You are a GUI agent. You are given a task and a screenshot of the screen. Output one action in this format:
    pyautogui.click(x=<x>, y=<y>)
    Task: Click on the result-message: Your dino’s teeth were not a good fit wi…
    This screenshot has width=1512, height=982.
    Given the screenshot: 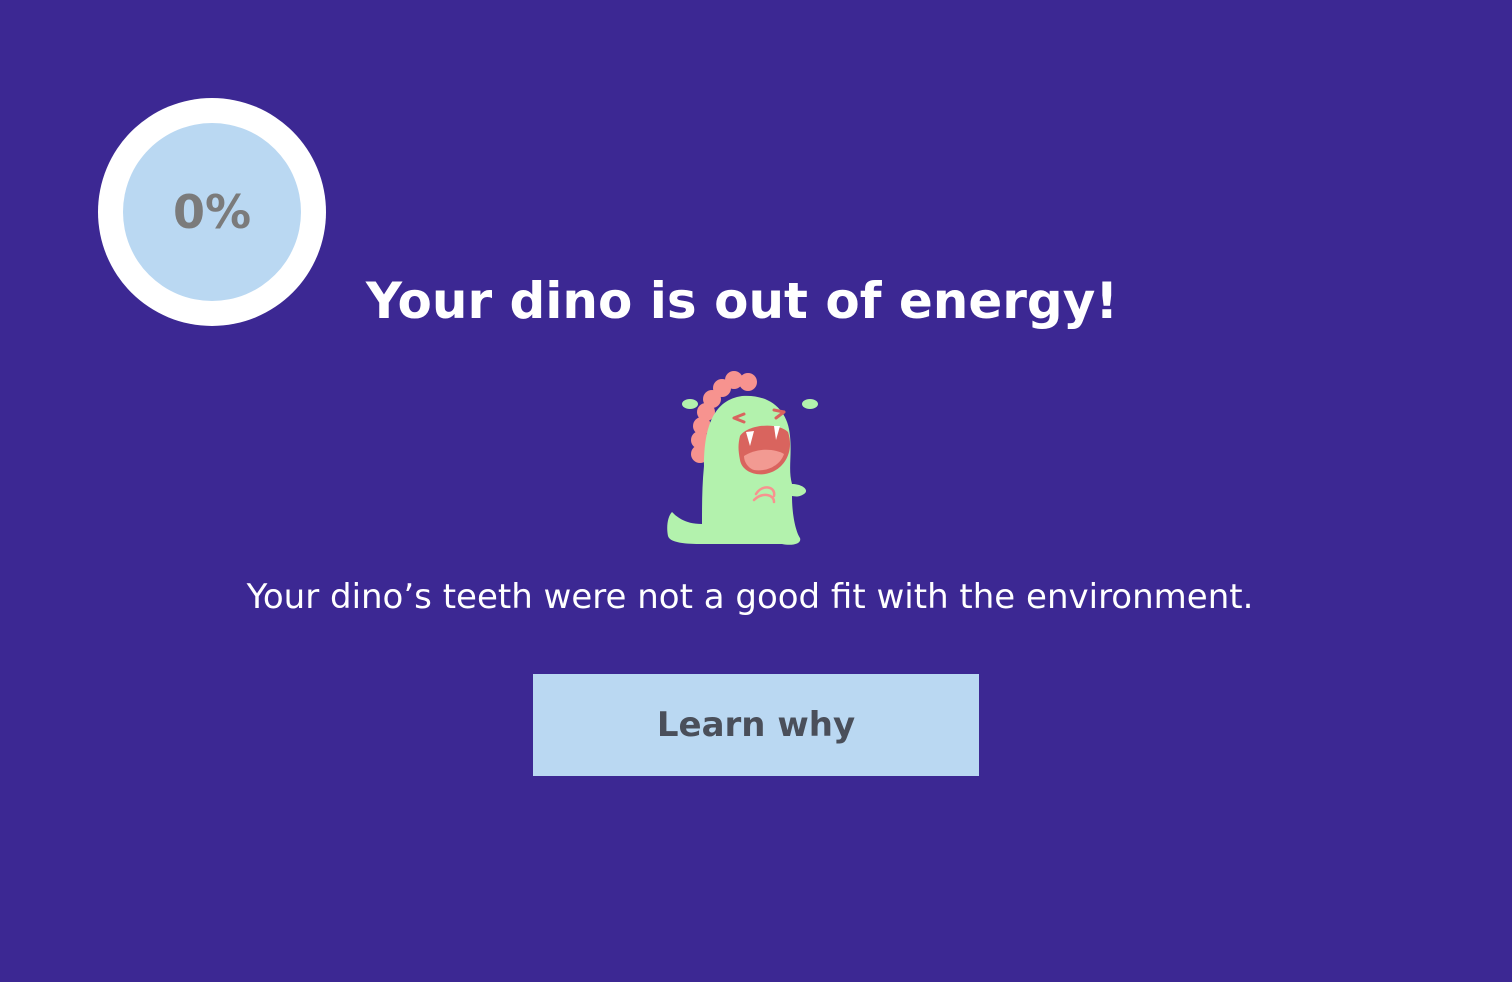 What is the action you would take?
    pyautogui.click(x=750, y=597)
    